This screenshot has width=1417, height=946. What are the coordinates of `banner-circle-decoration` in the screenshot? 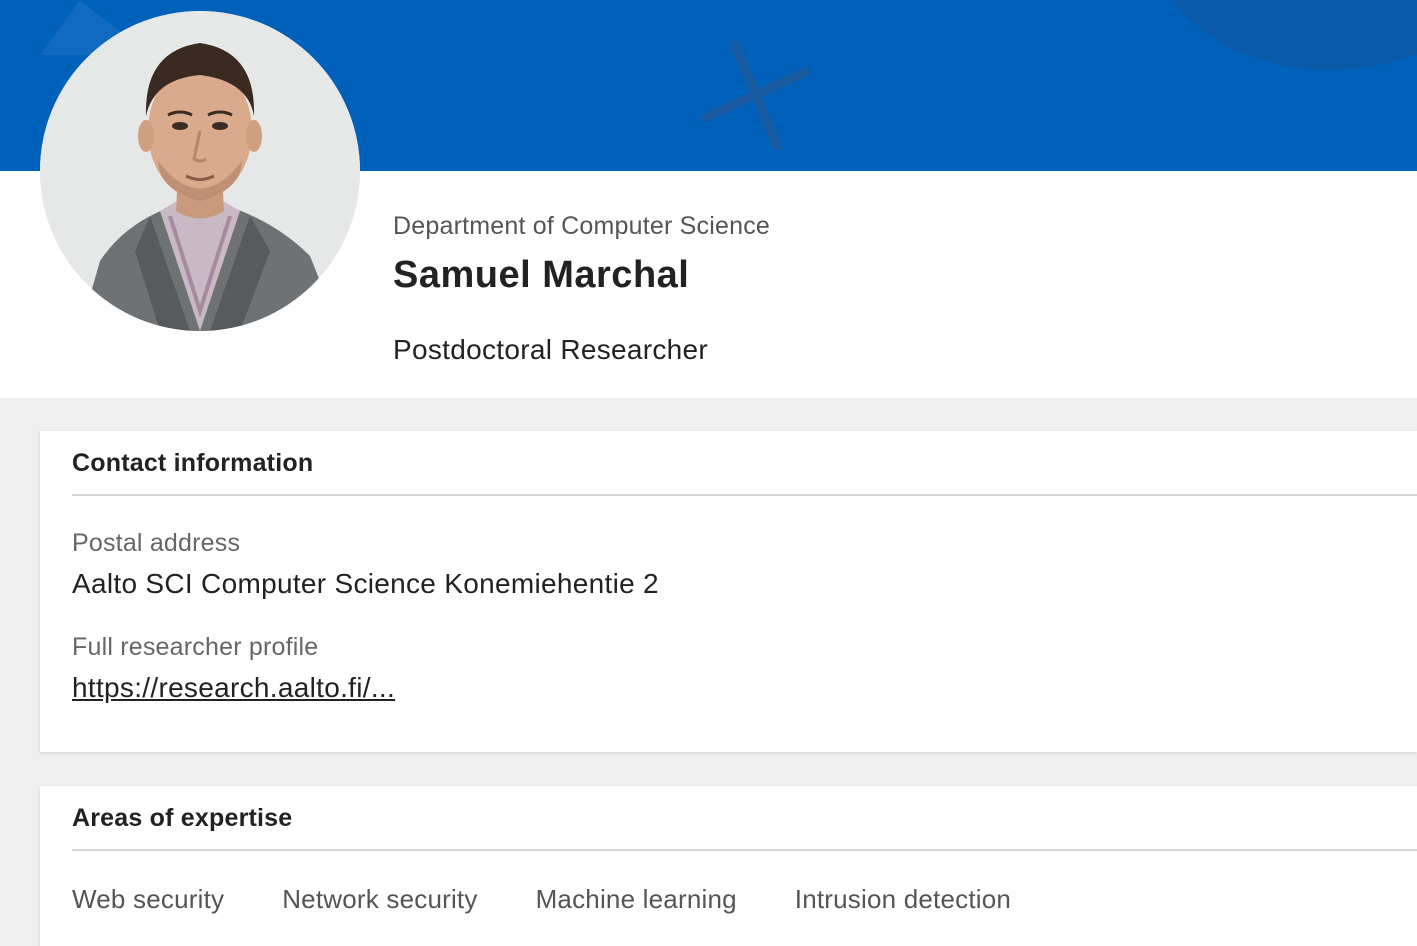 It's located at (1283, 35).